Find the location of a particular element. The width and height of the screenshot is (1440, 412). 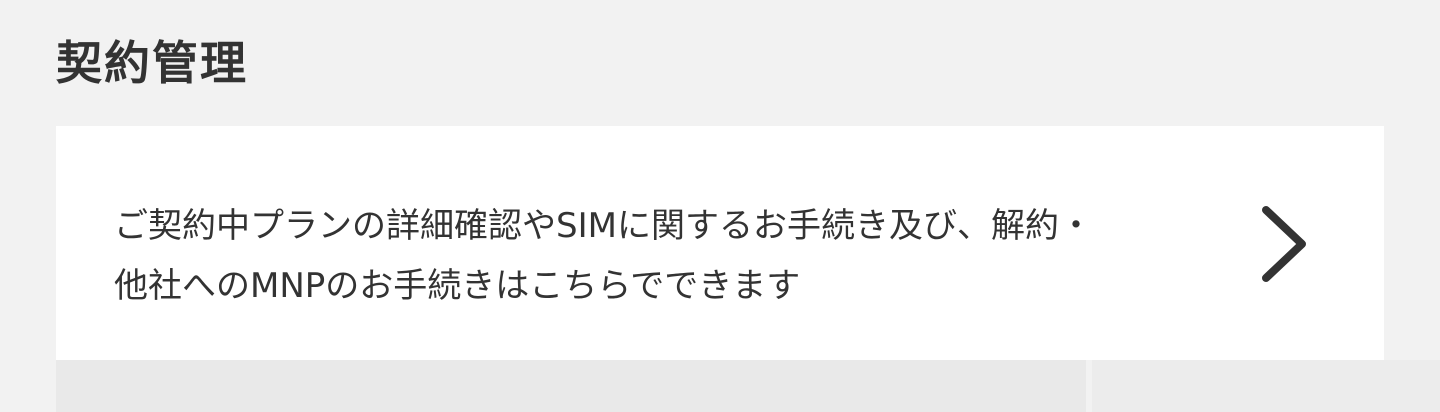

card-description-line-2: 他社へのMNPのお手続きはこちらでできます is located at coordinates (457, 286).